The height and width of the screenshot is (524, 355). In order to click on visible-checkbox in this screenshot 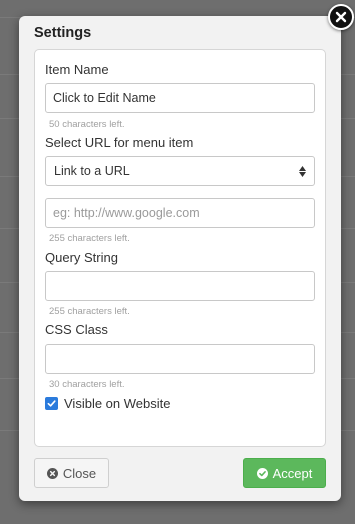, I will do `click(51, 403)`.